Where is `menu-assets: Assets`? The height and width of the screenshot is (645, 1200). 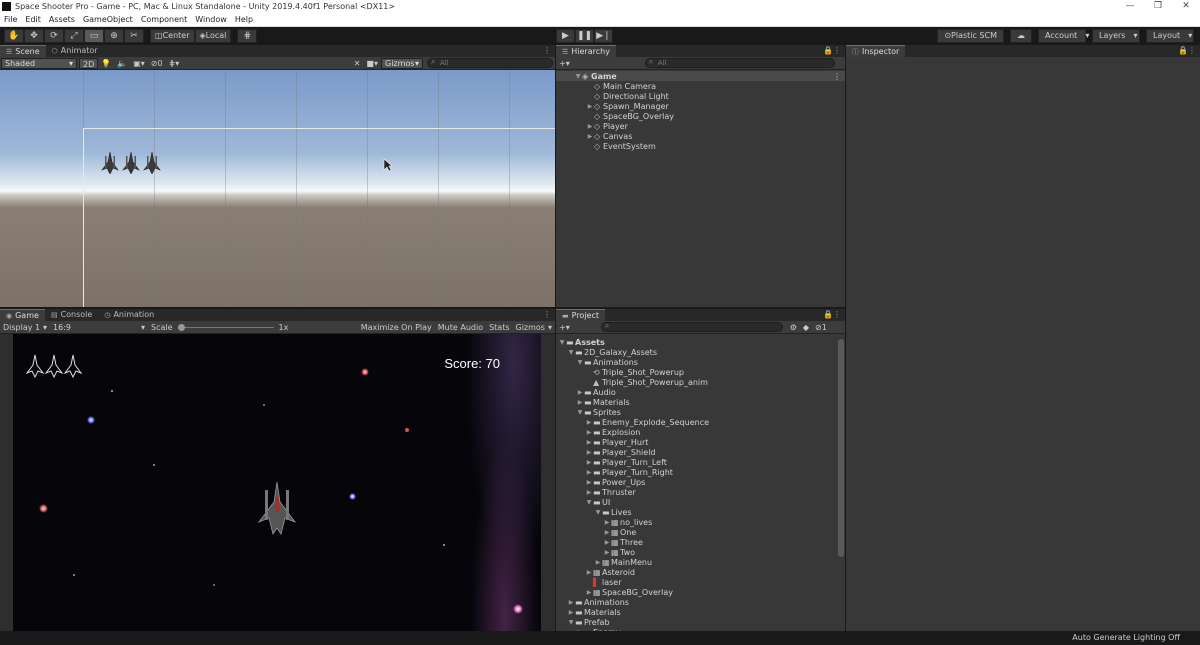
menu-assets: Assets is located at coordinates (62, 19).